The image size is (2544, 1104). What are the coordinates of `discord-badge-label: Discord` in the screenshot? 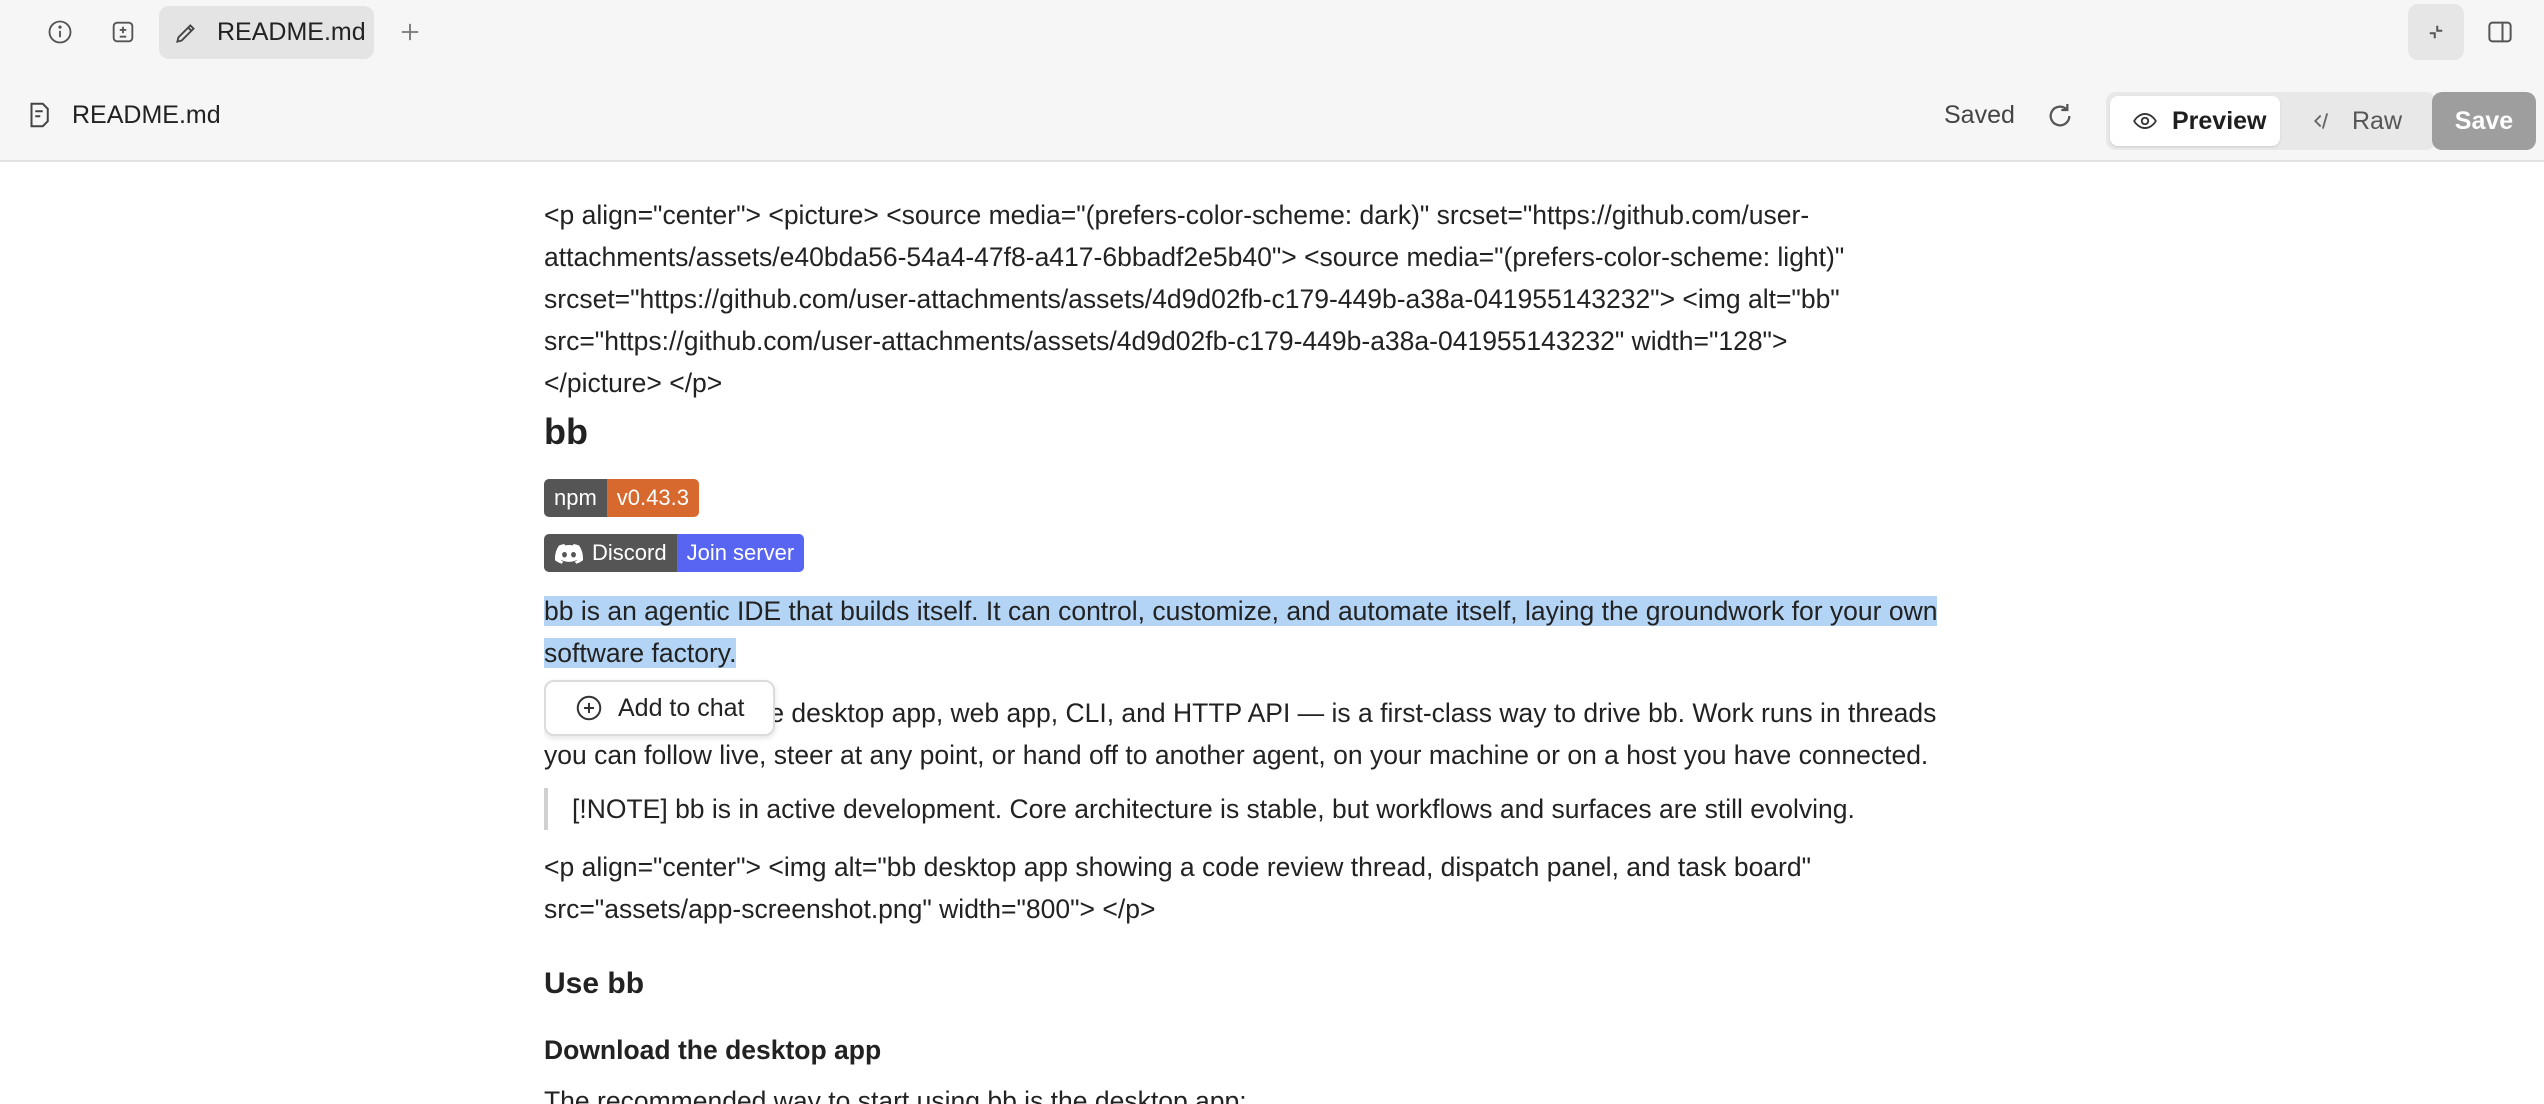 It's located at (629, 552).